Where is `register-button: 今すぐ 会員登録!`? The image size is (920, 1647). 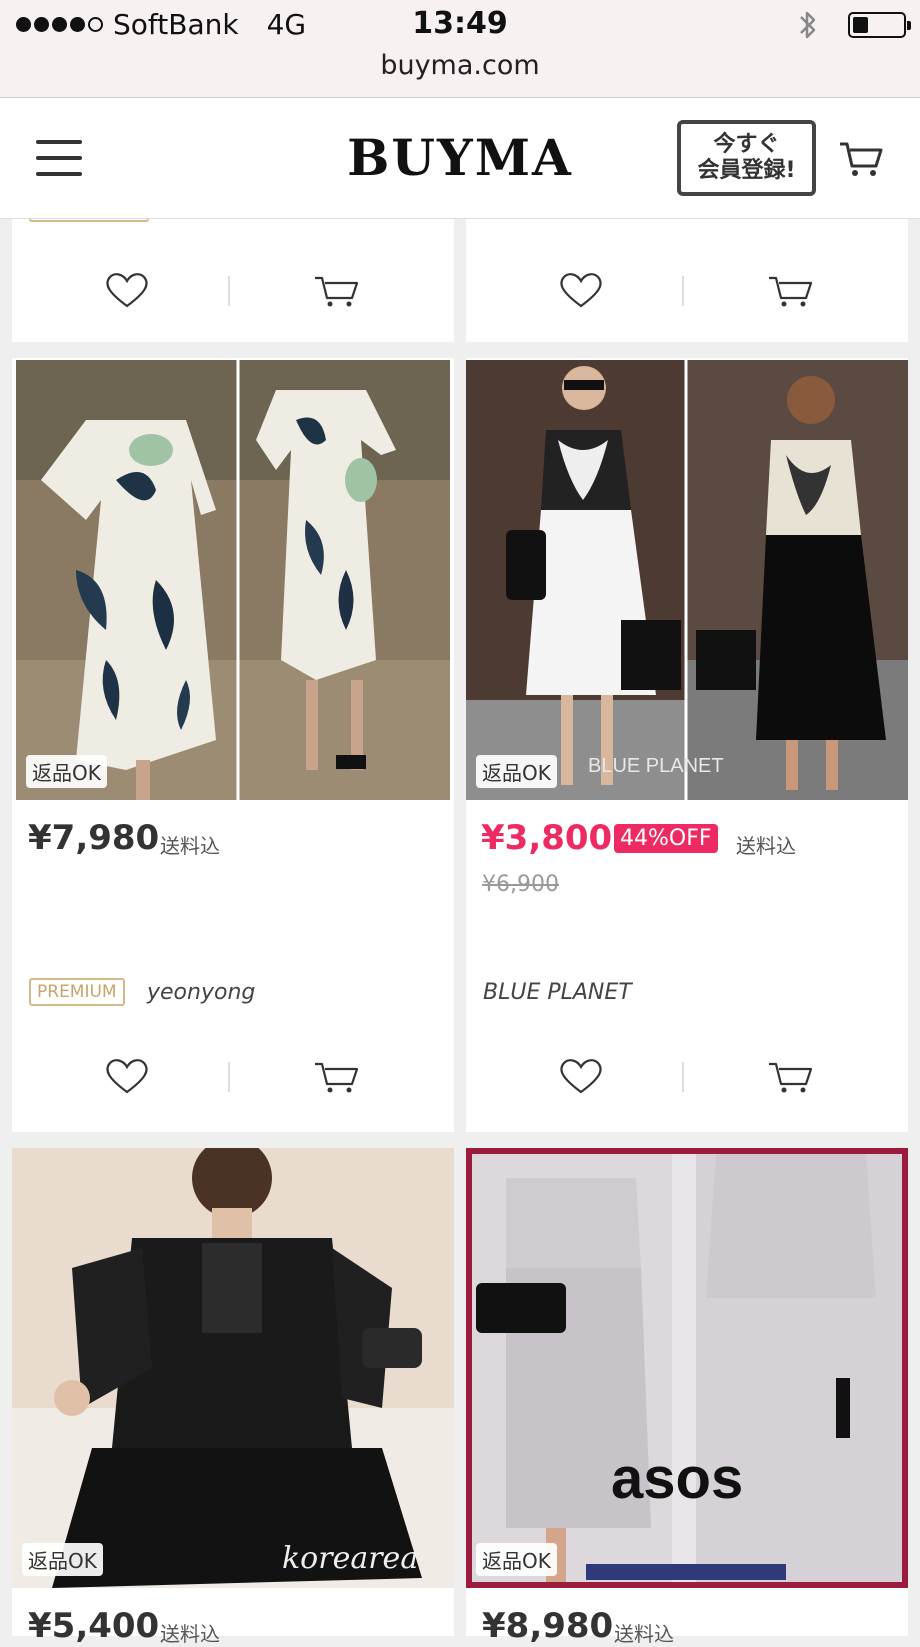 register-button: 今すぐ 会員登録! is located at coordinates (746, 158).